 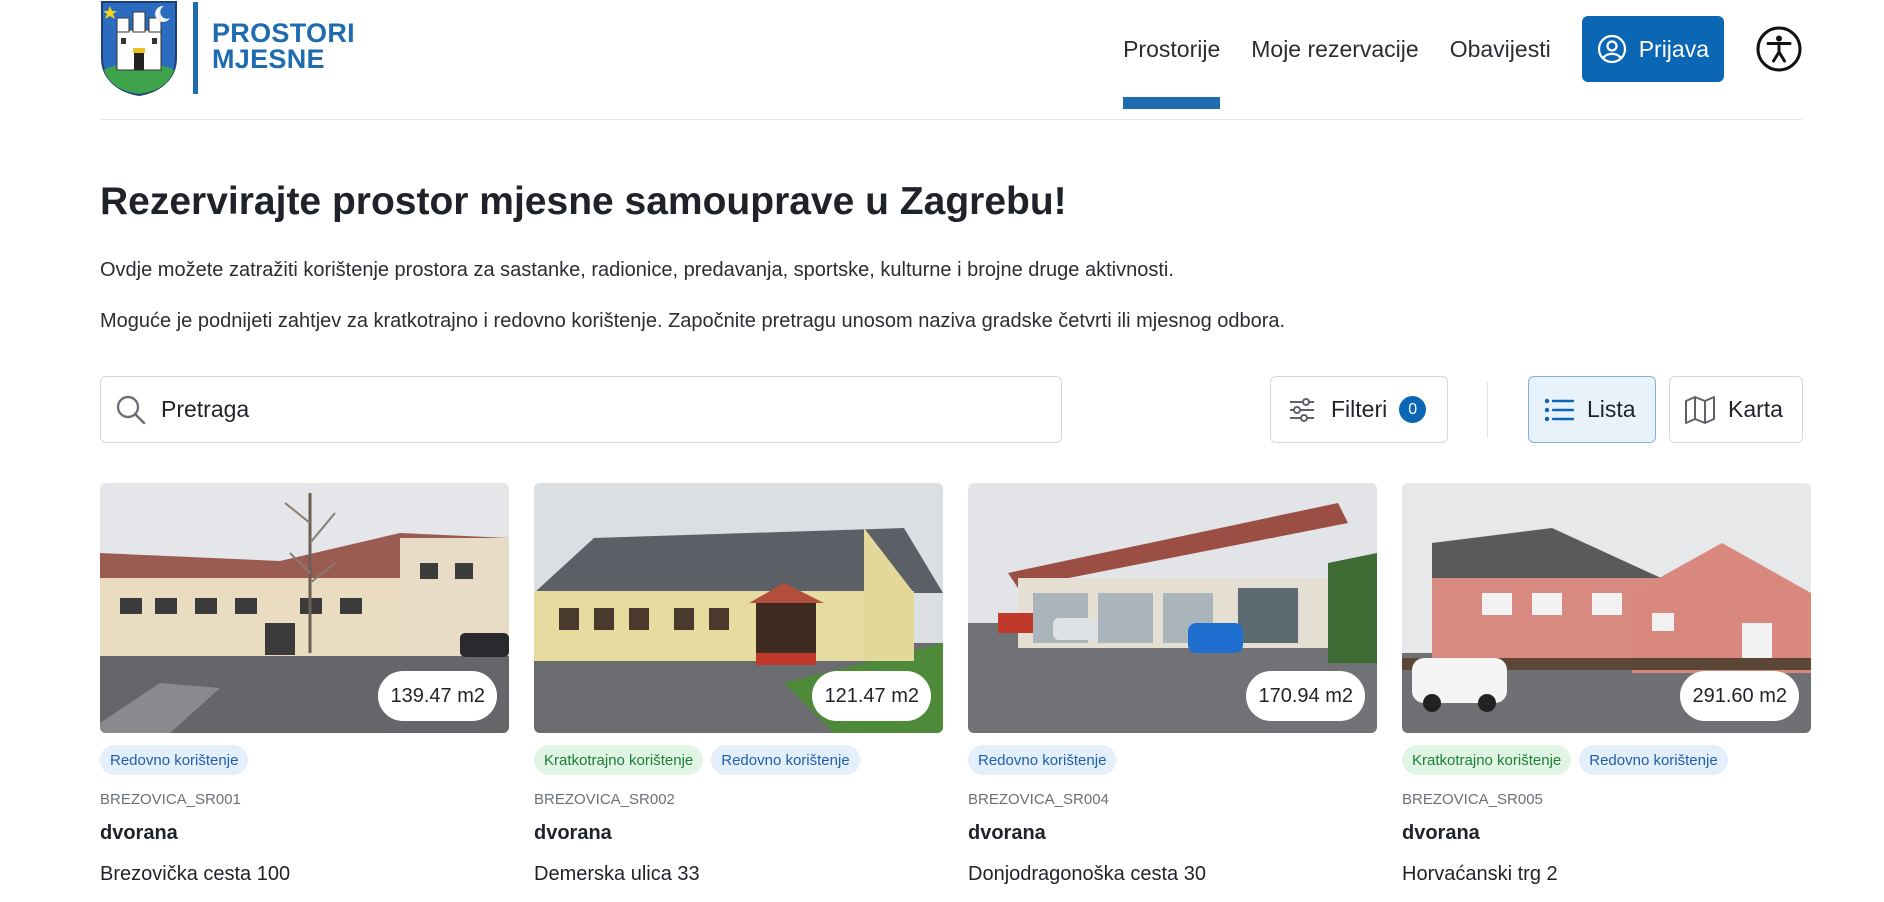 I want to click on search-box, so click(x=581, y=409).